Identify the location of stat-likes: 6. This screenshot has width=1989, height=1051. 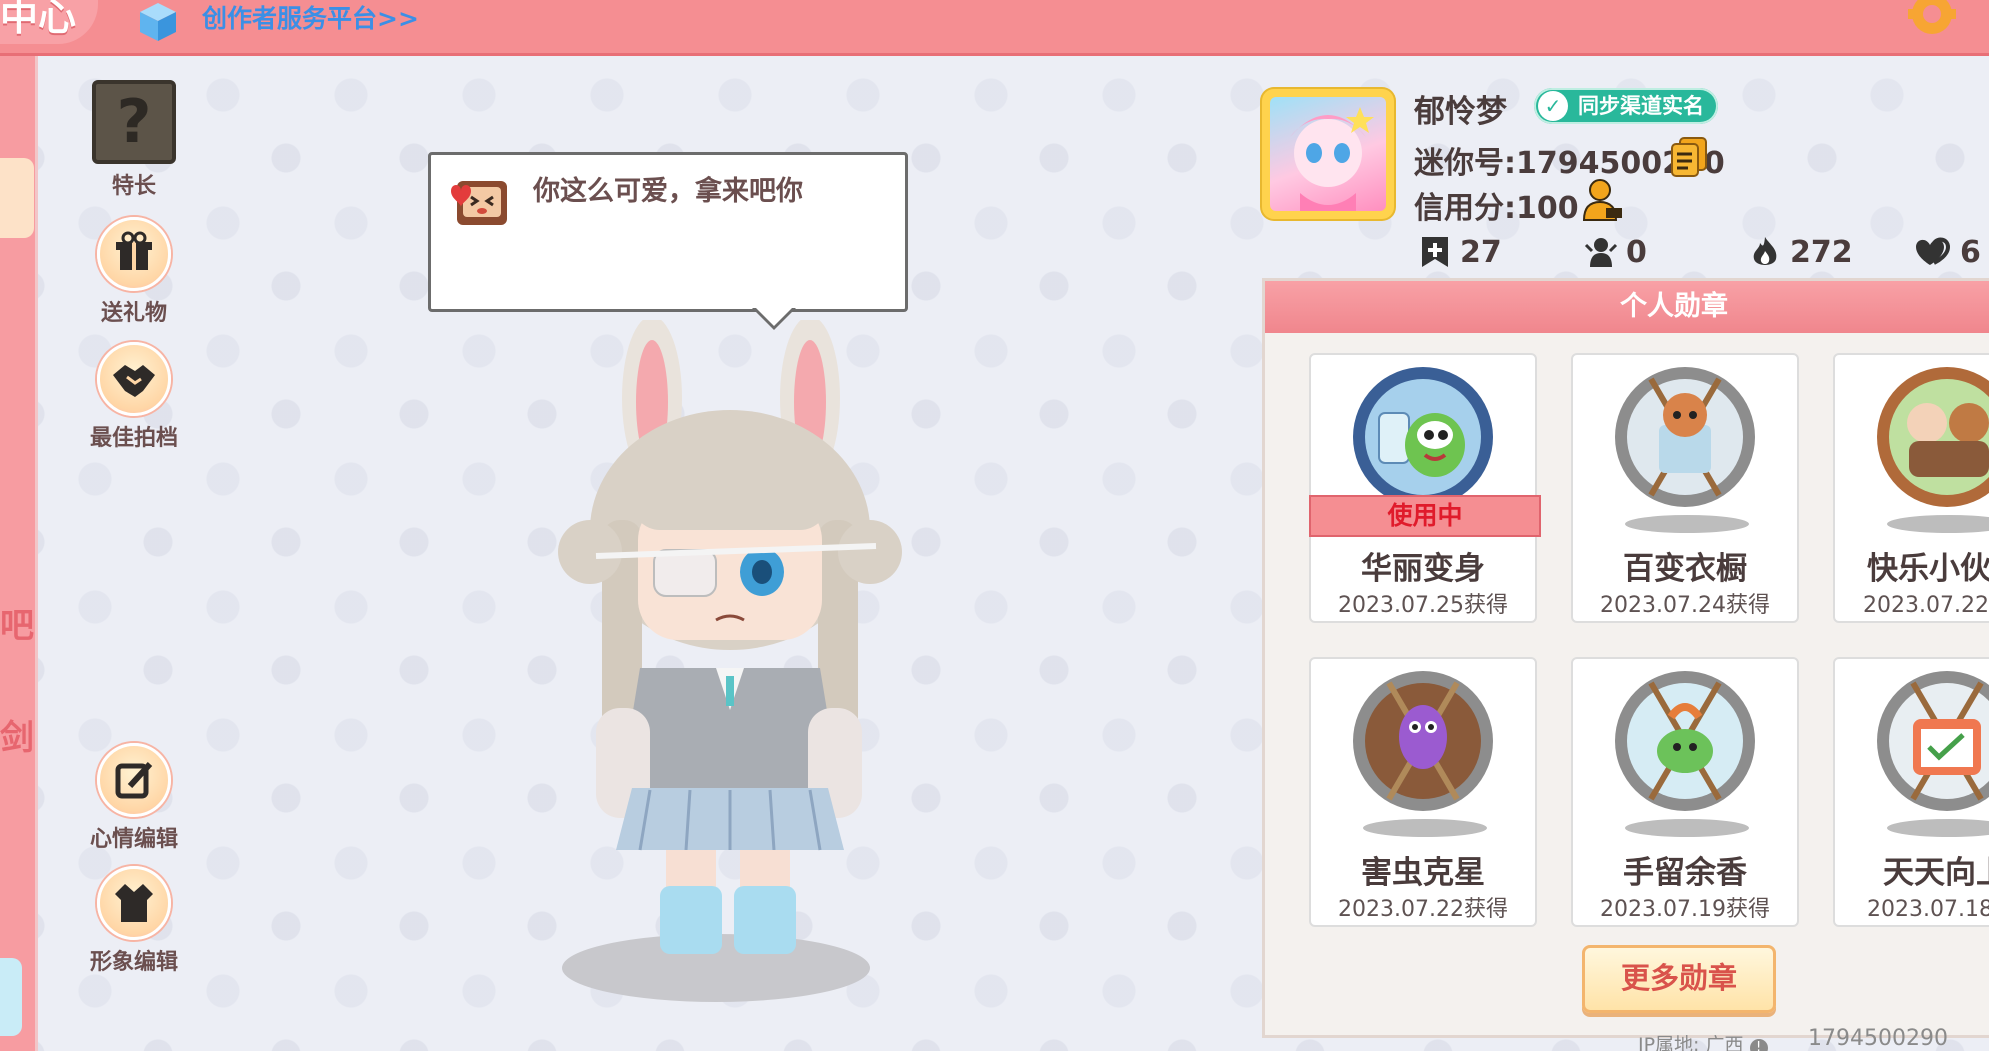
(1946, 252).